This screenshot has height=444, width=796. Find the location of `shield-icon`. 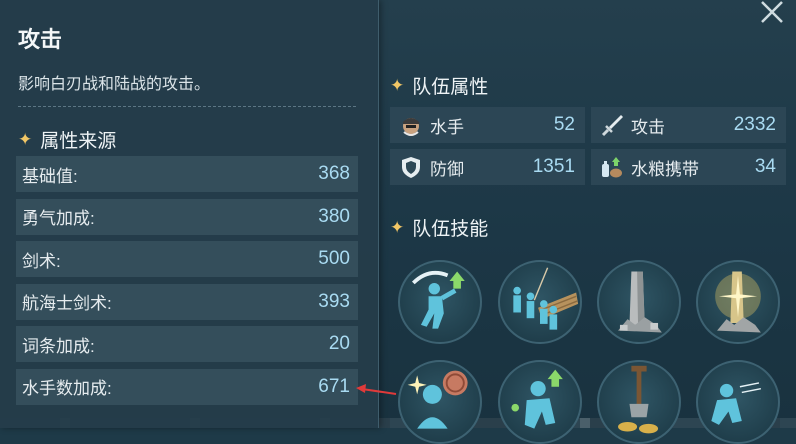

shield-icon is located at coordinates (411, 167).